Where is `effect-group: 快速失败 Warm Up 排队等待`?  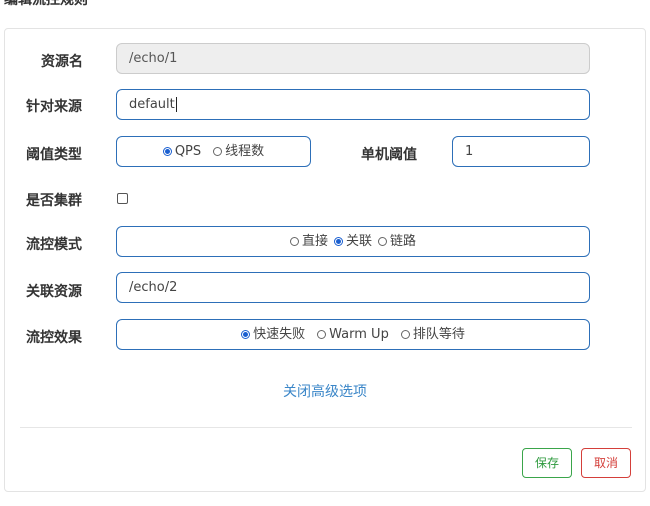 effect-group: 快速失败 Warm Up 排队等待 is located at coordinates (353, 334).